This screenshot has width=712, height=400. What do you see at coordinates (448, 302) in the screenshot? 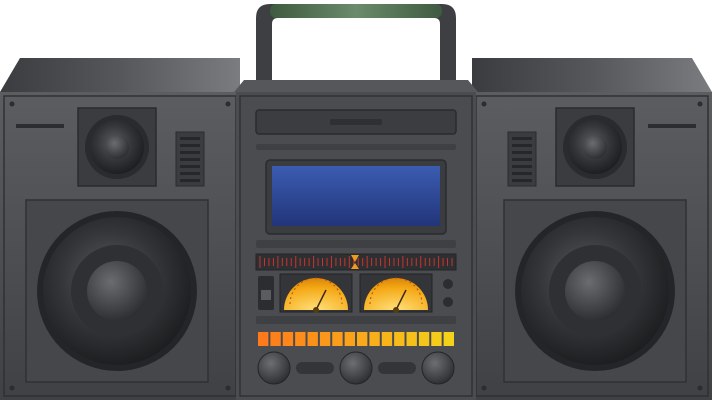
I see `small-button-bottom` at bounding box center [448, 302].